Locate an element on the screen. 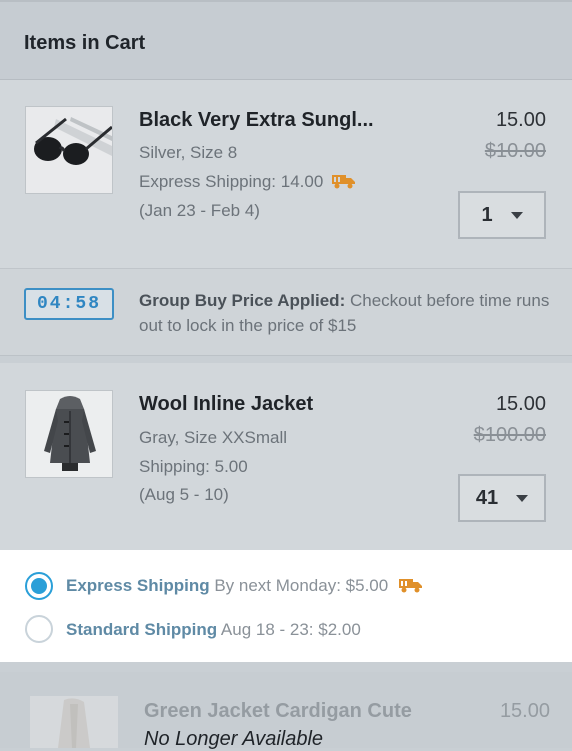  item-shipping-text: Express Shipping: 14.00 is located at coordinates (231, 181).